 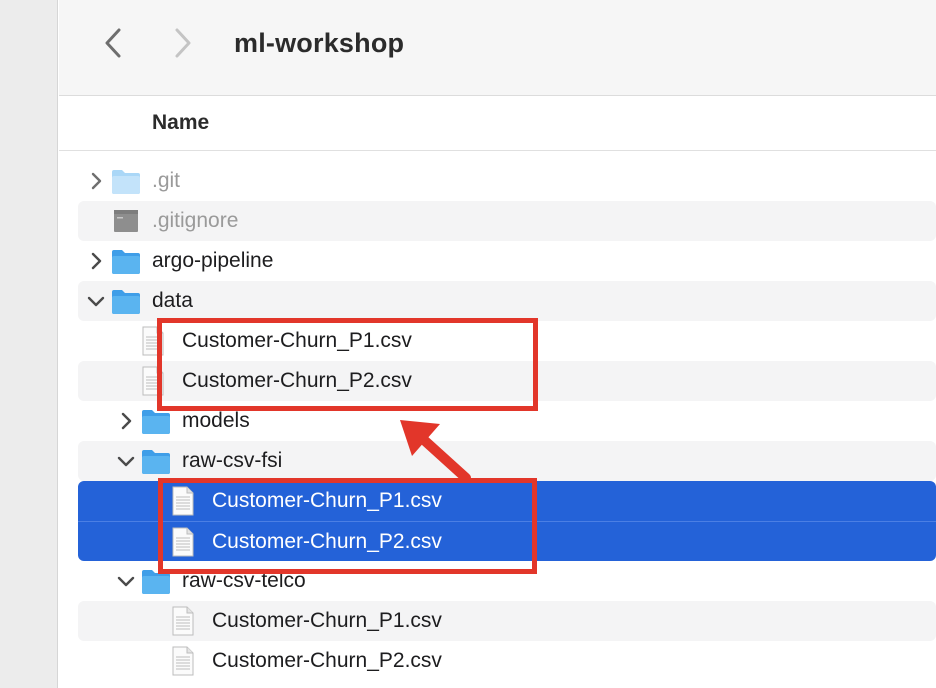 What do you see at coordinates (180, 123) in the screenshot?
I see `column-header-name: Name` at bounding box center [180, 123].